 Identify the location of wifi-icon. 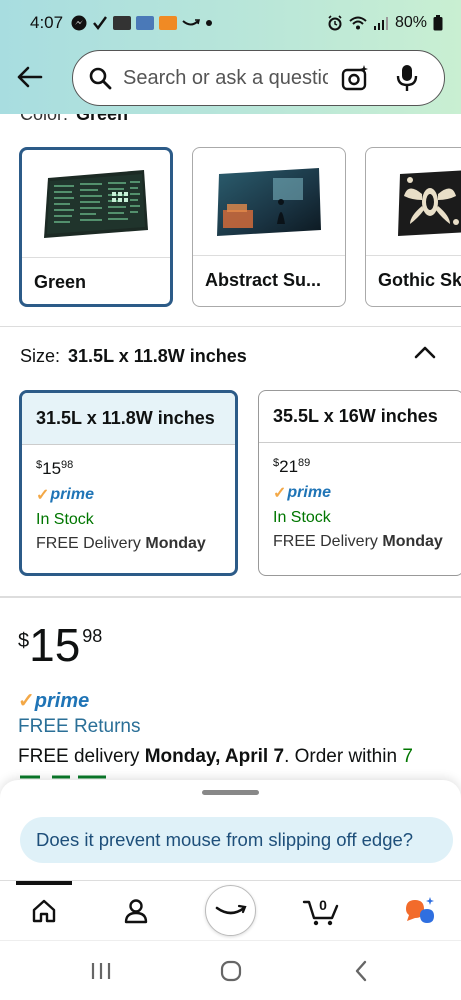
(358, 23).